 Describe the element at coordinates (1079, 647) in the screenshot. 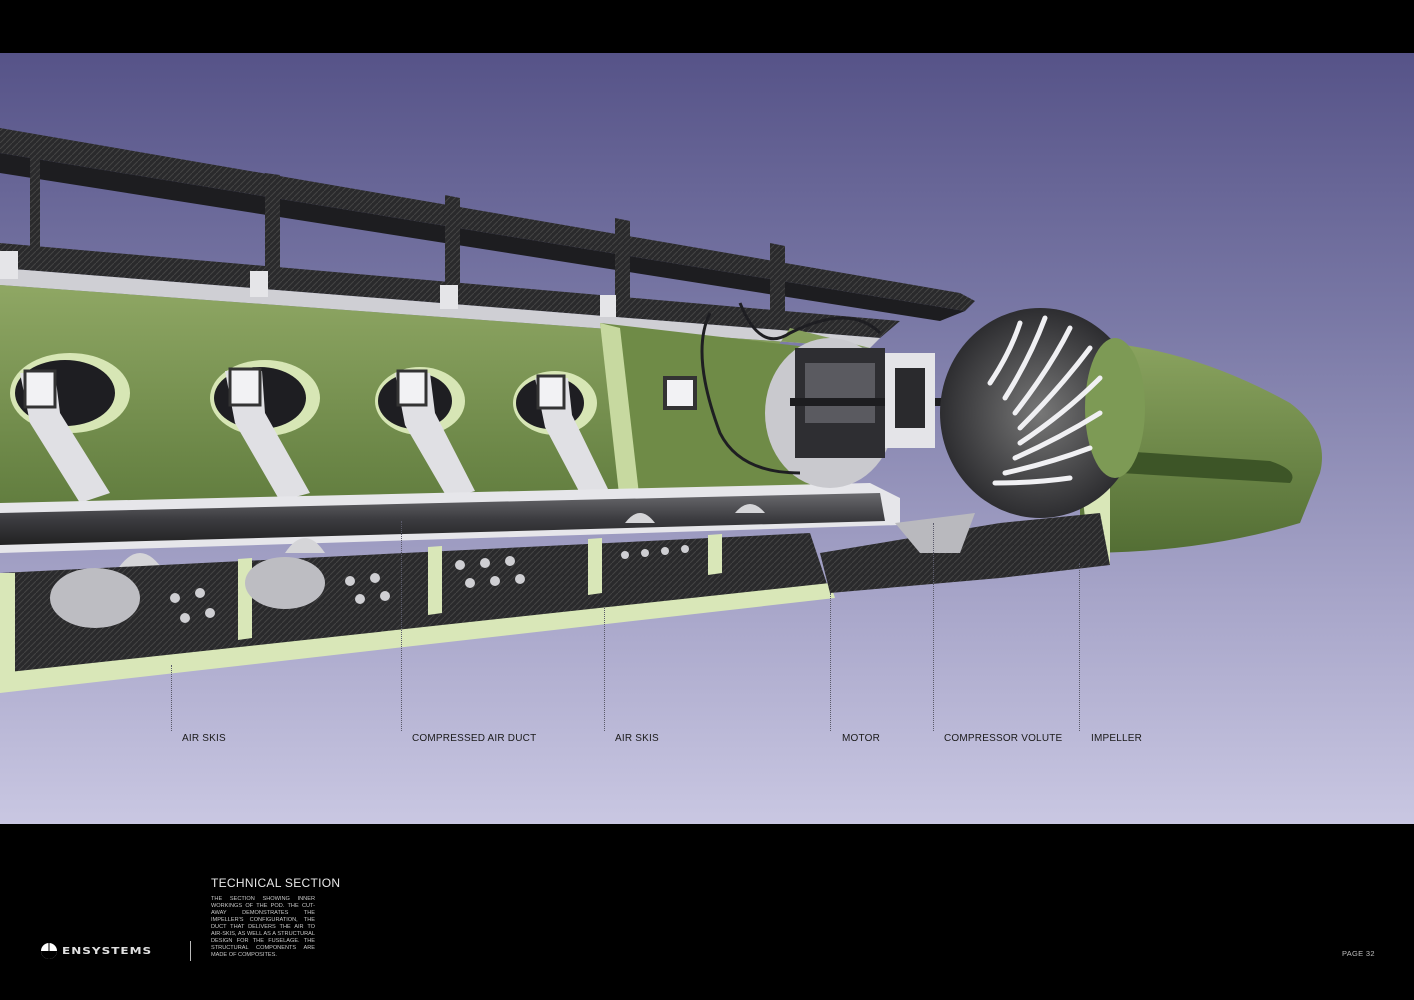

I see `leader-impeller` at that location.